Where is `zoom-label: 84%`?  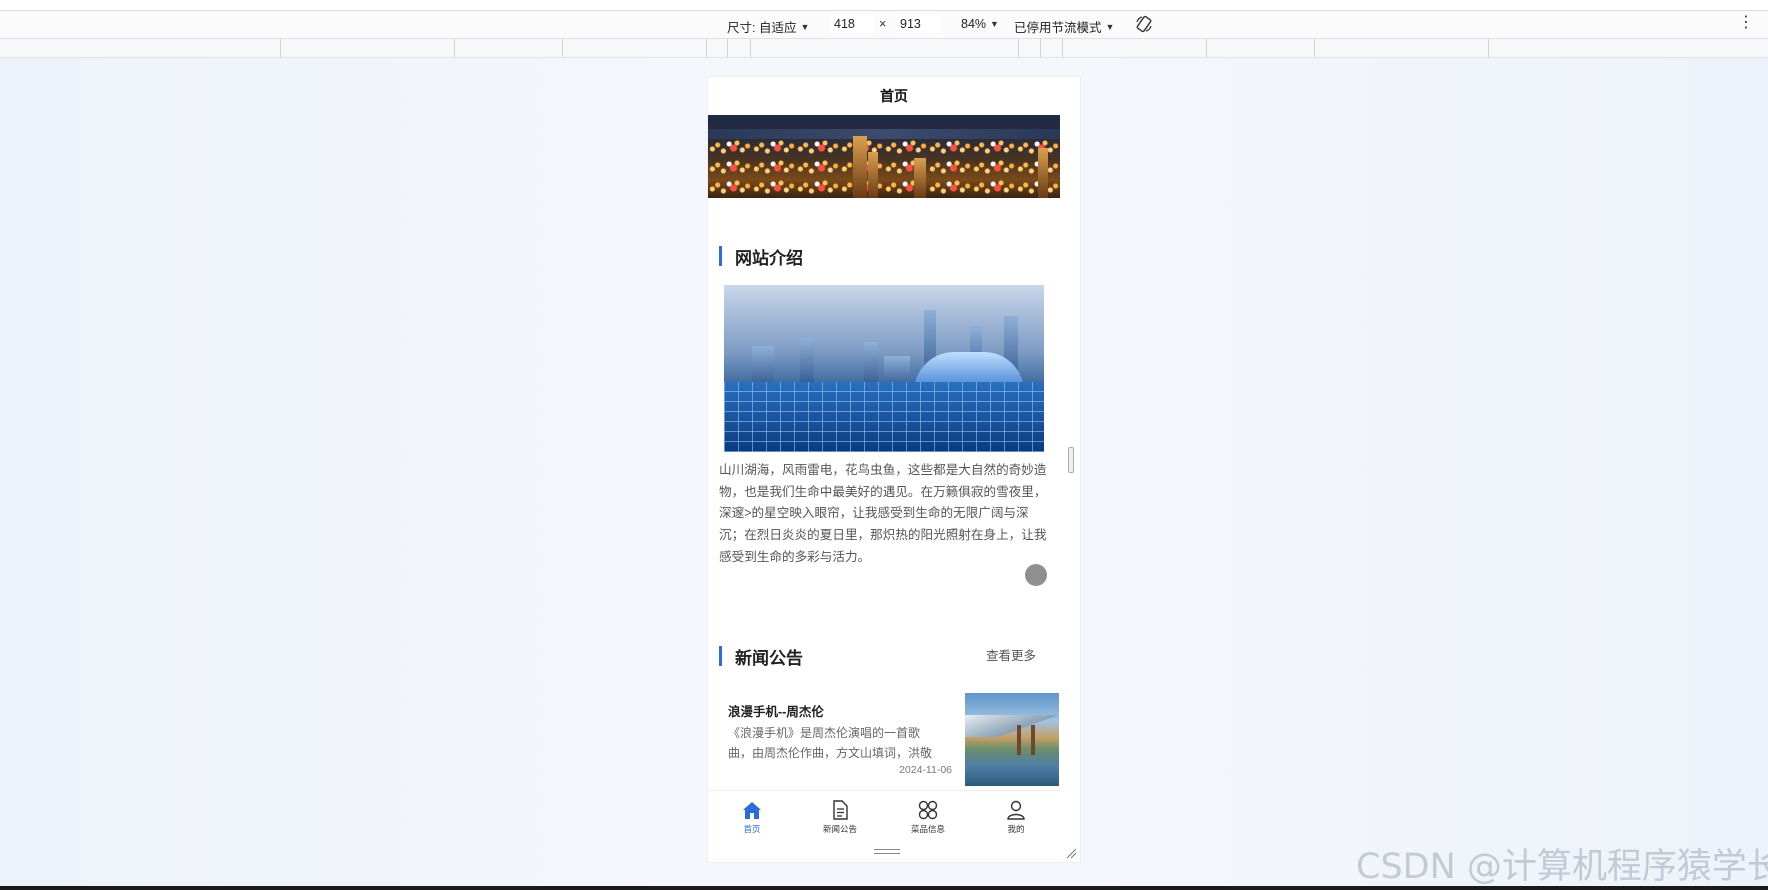
zoom-label: 84% is located at coordinates (974, 24).